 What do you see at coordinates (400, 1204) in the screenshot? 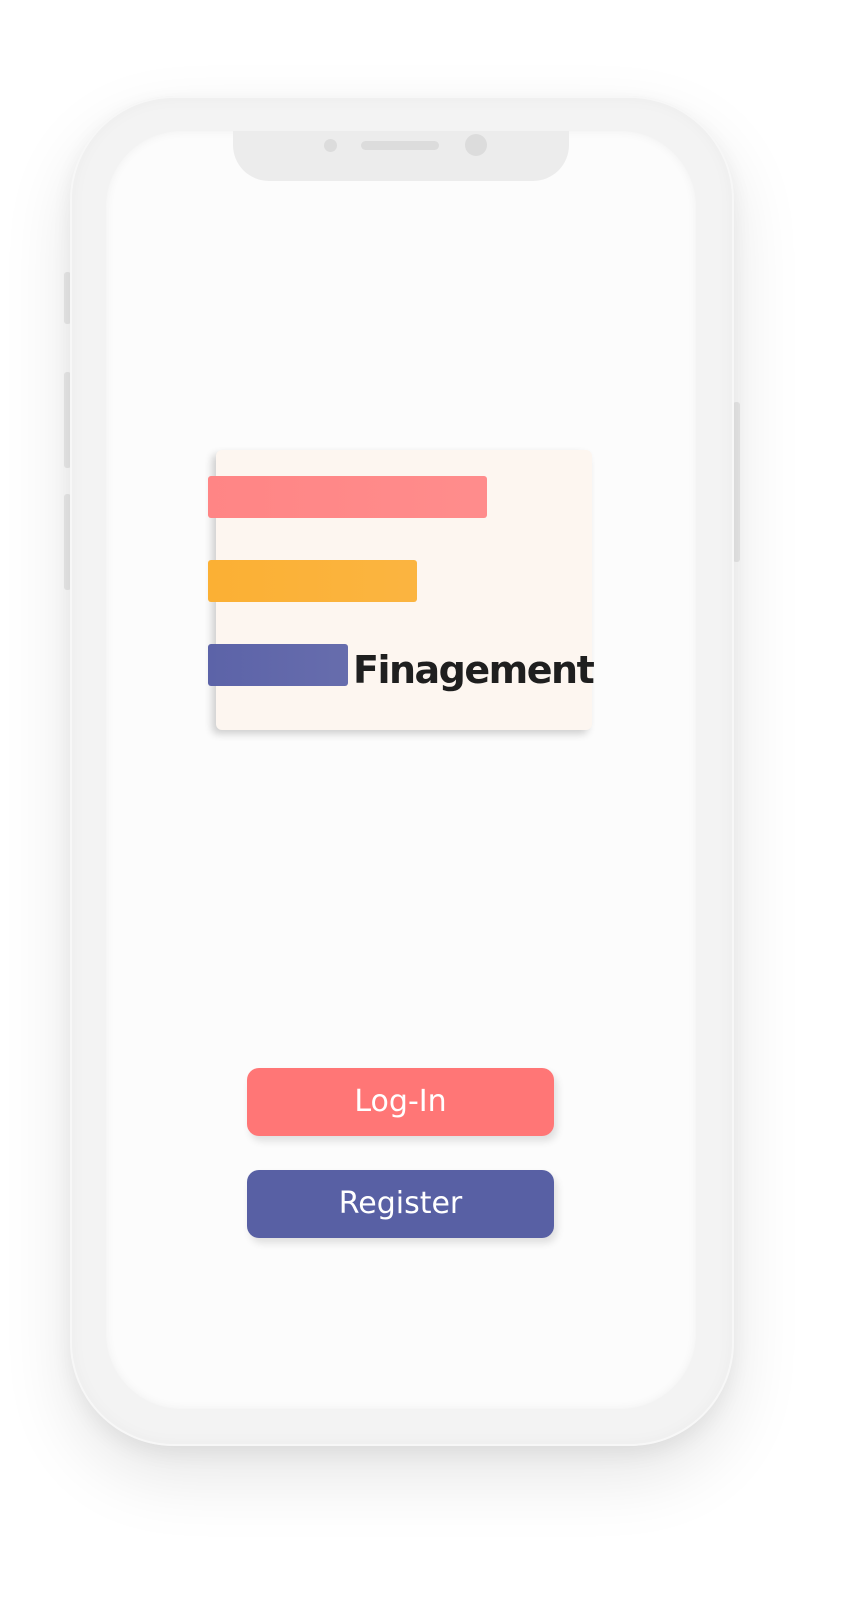
I see `register-button: Register` at bounding box center [400, 1204].